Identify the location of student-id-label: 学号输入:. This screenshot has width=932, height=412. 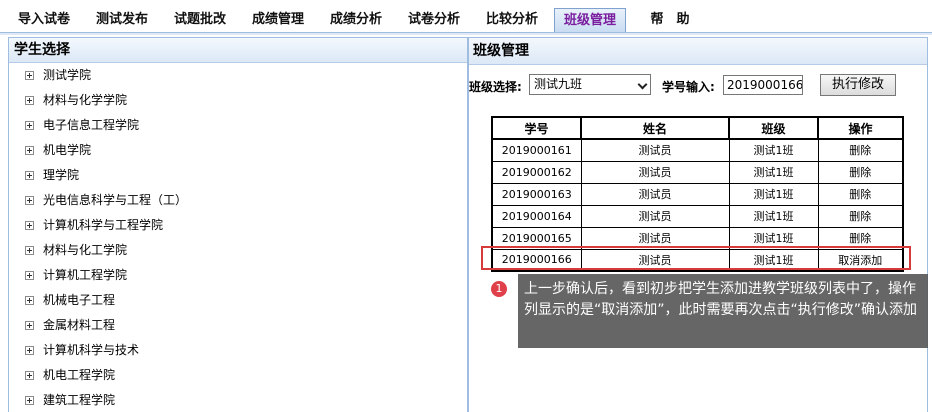
(688, 87).